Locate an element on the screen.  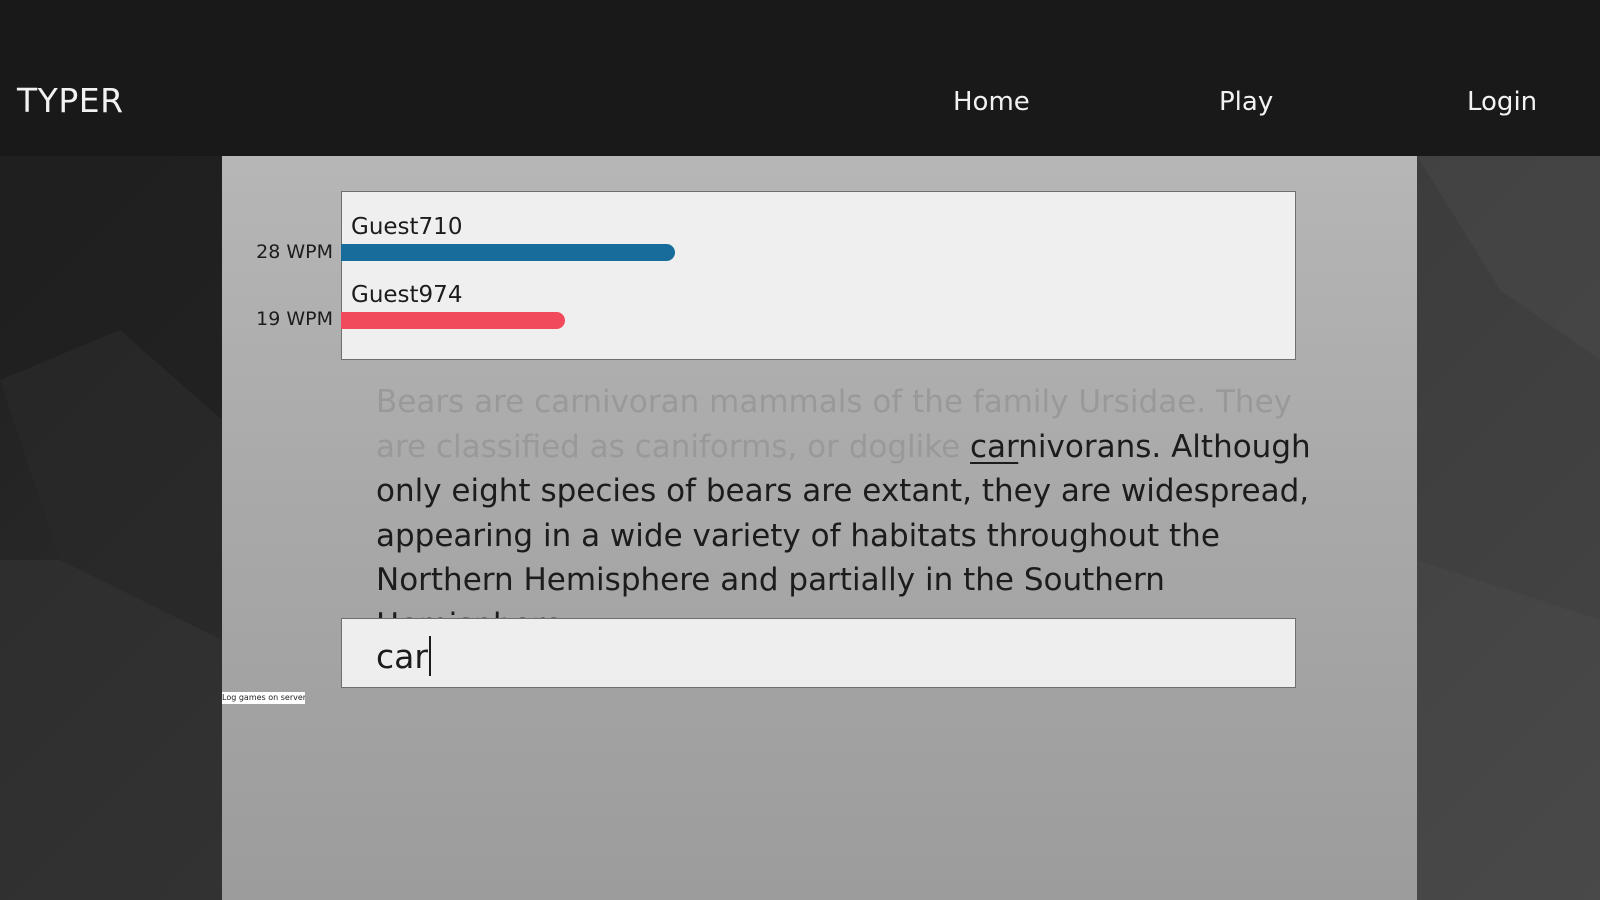
player-1-wpm: 28 WPM is located at coordinates (294, 252).